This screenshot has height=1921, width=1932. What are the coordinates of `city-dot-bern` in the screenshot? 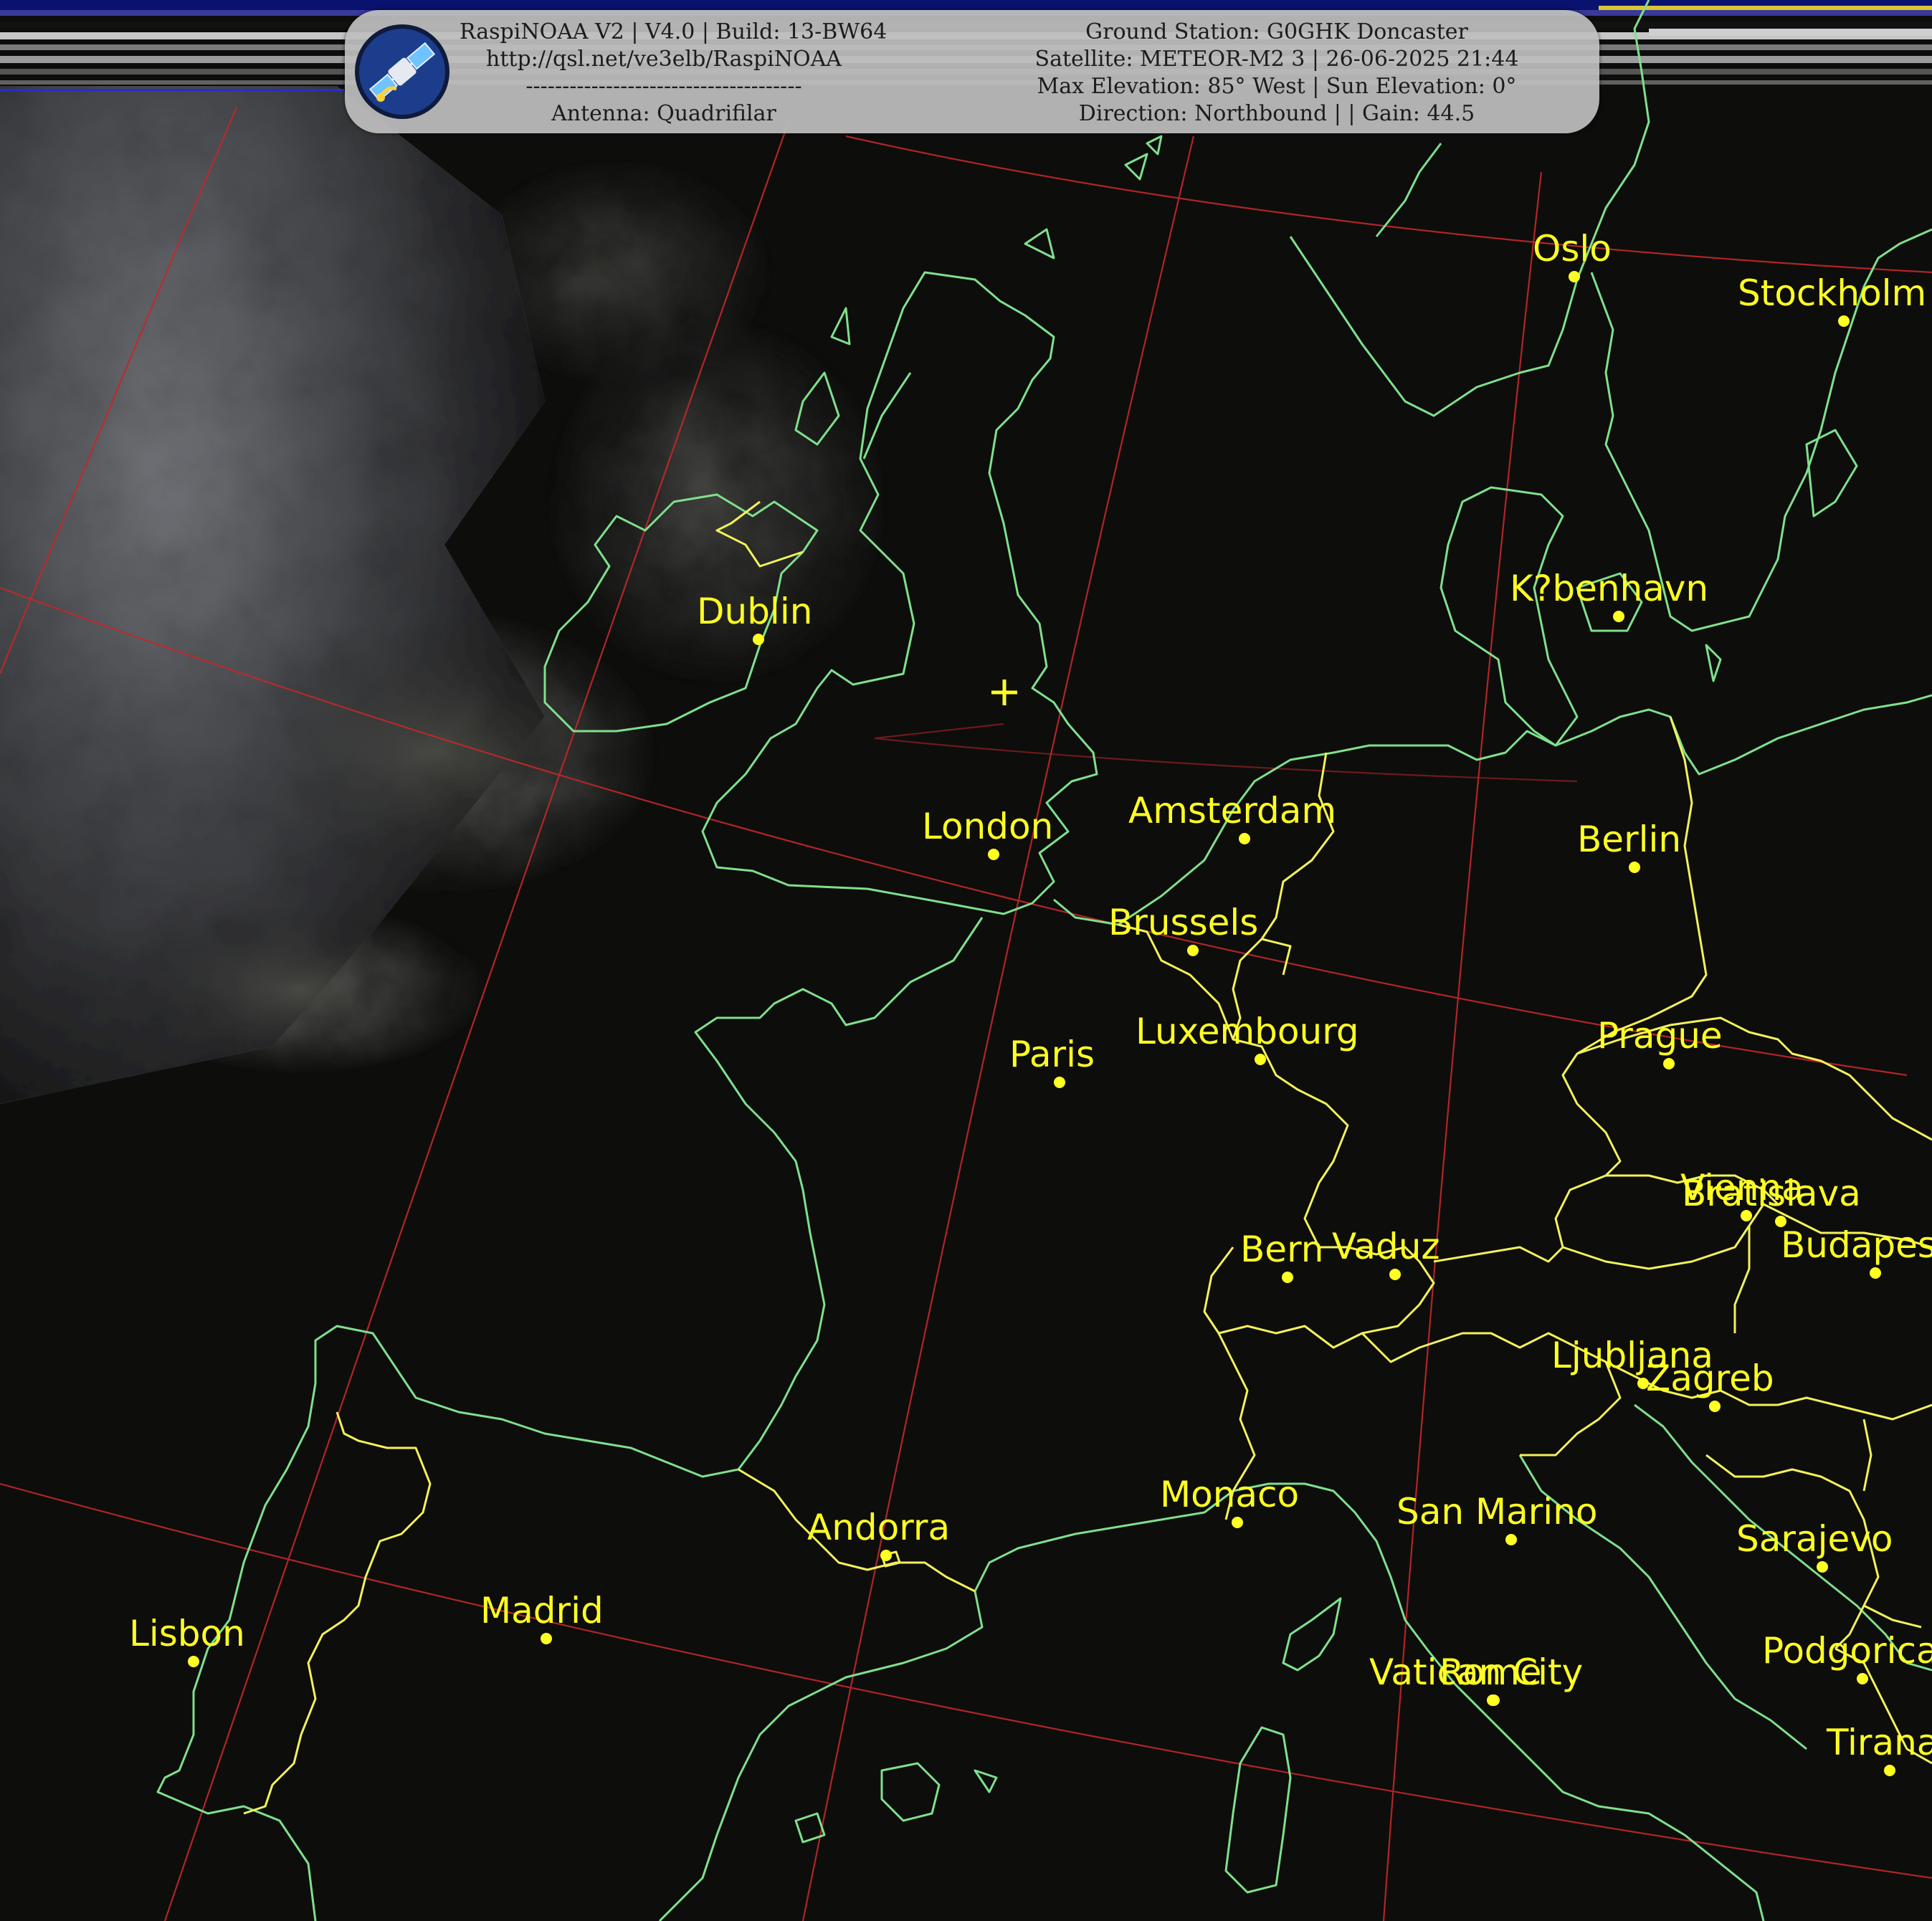 It's located at (1287, 1278).